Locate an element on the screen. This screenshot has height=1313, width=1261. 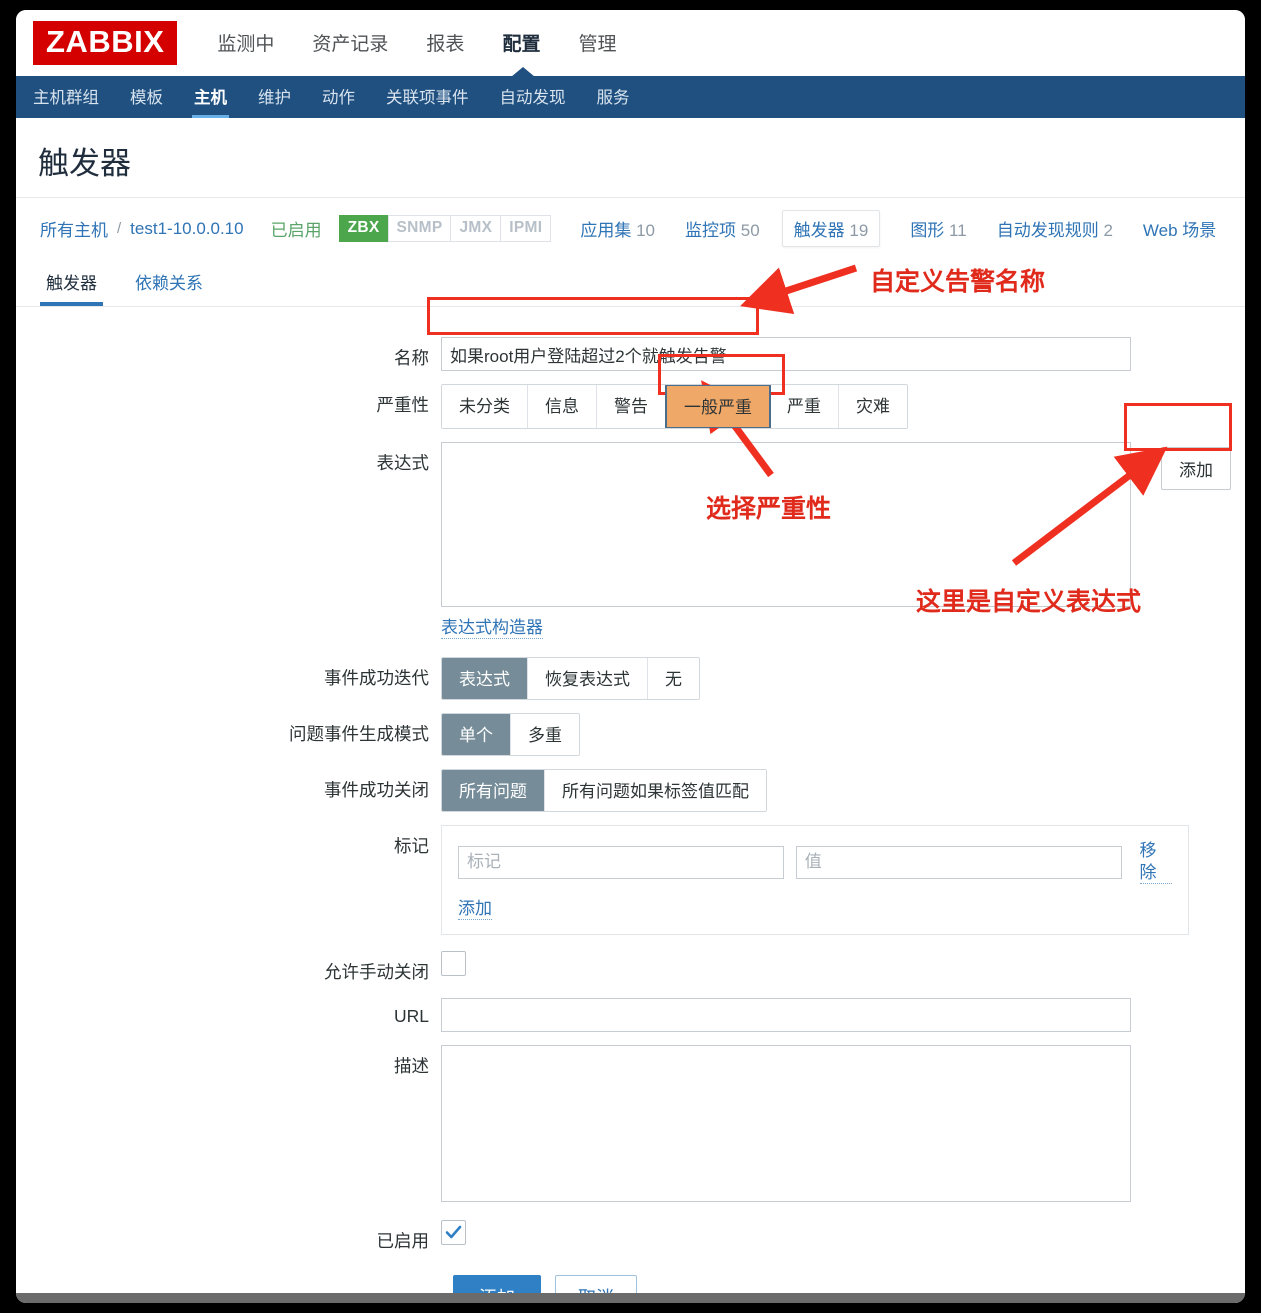
ok-event-option-expression: 表达式 is located at coordinates (485, 679).